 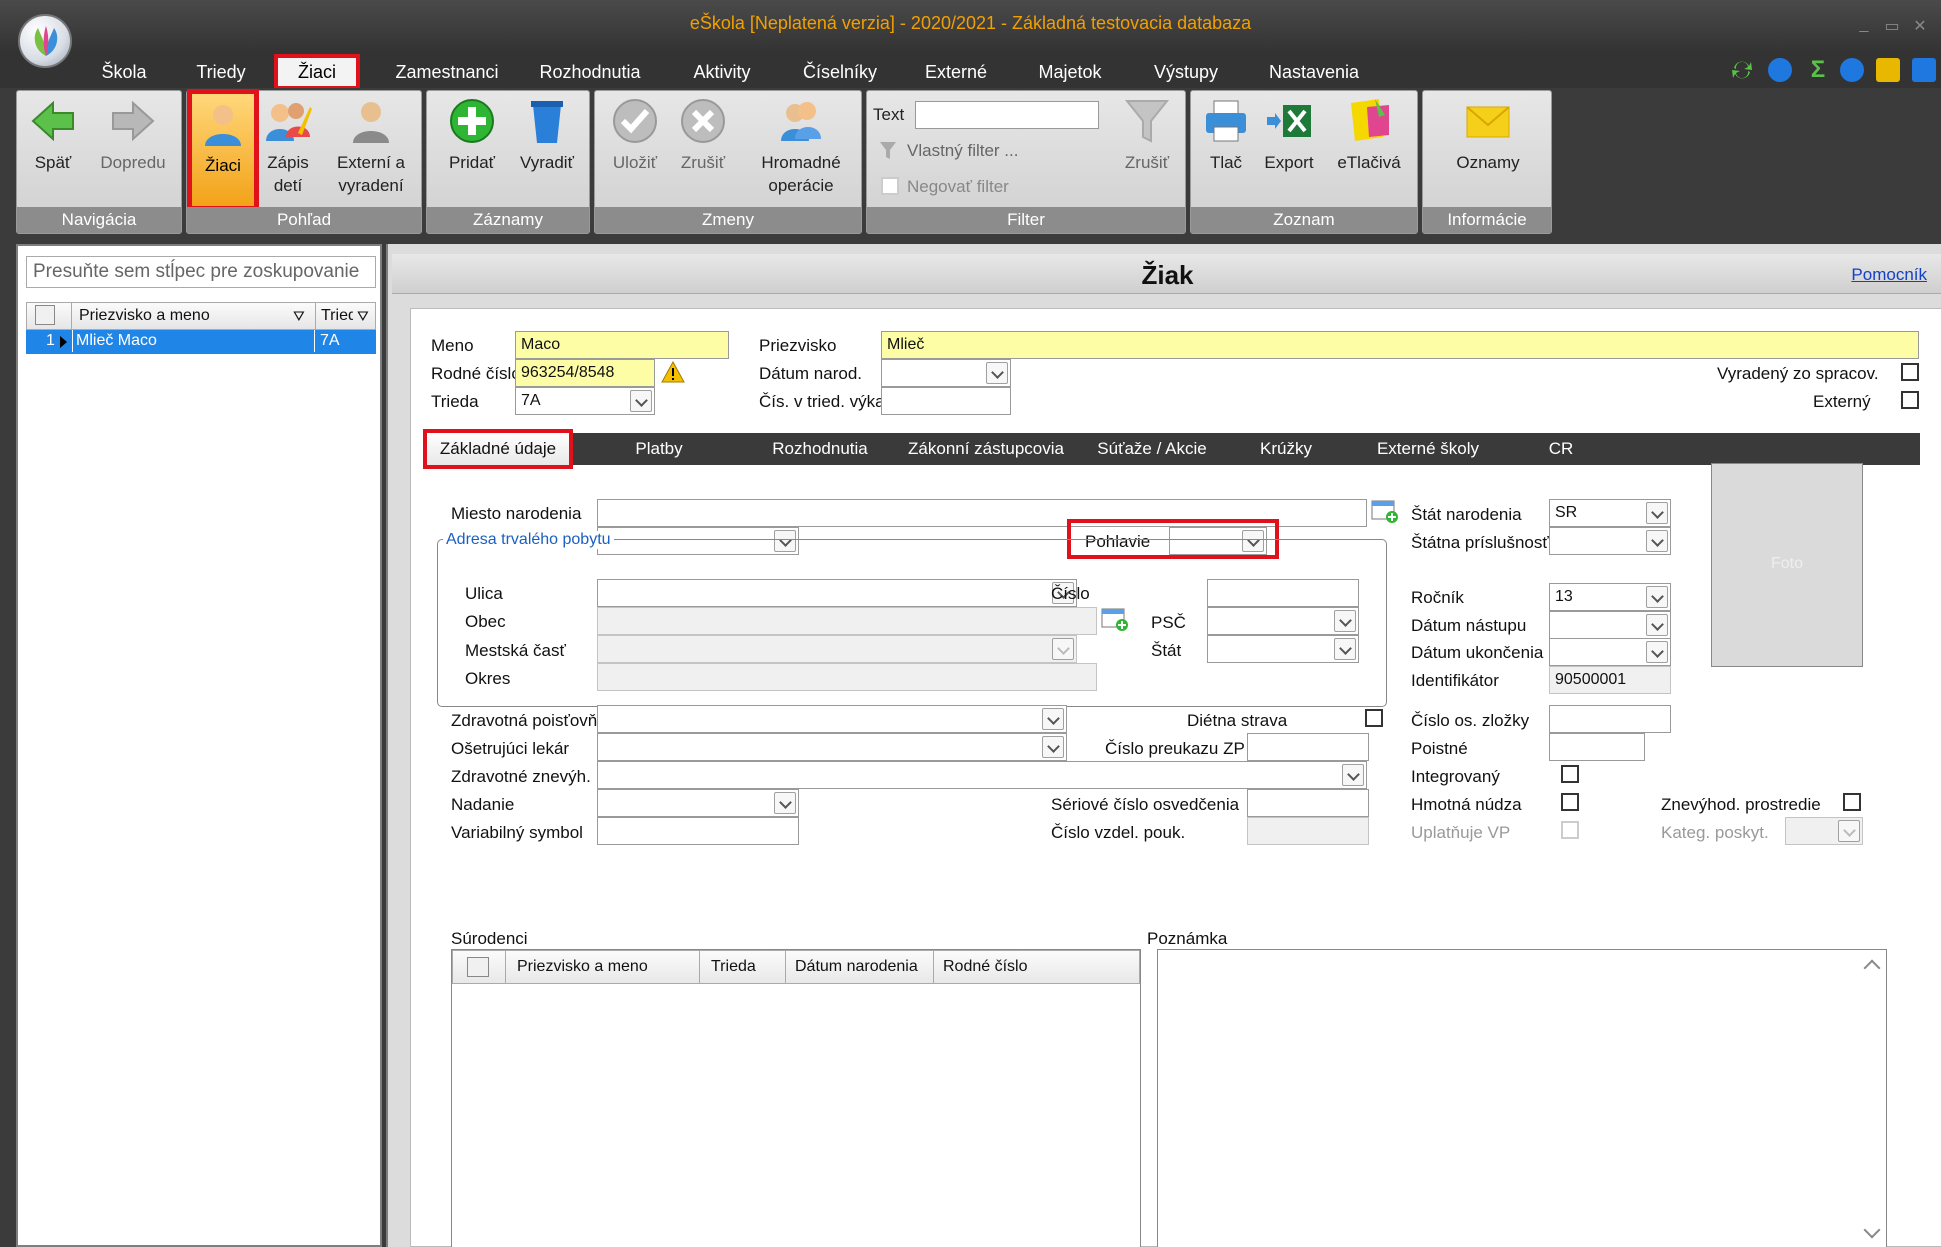 What do you see at coordinates (1787, 565) in the screenshot?
I see `photo-box: Foto` at bounding box center [1787, 565].